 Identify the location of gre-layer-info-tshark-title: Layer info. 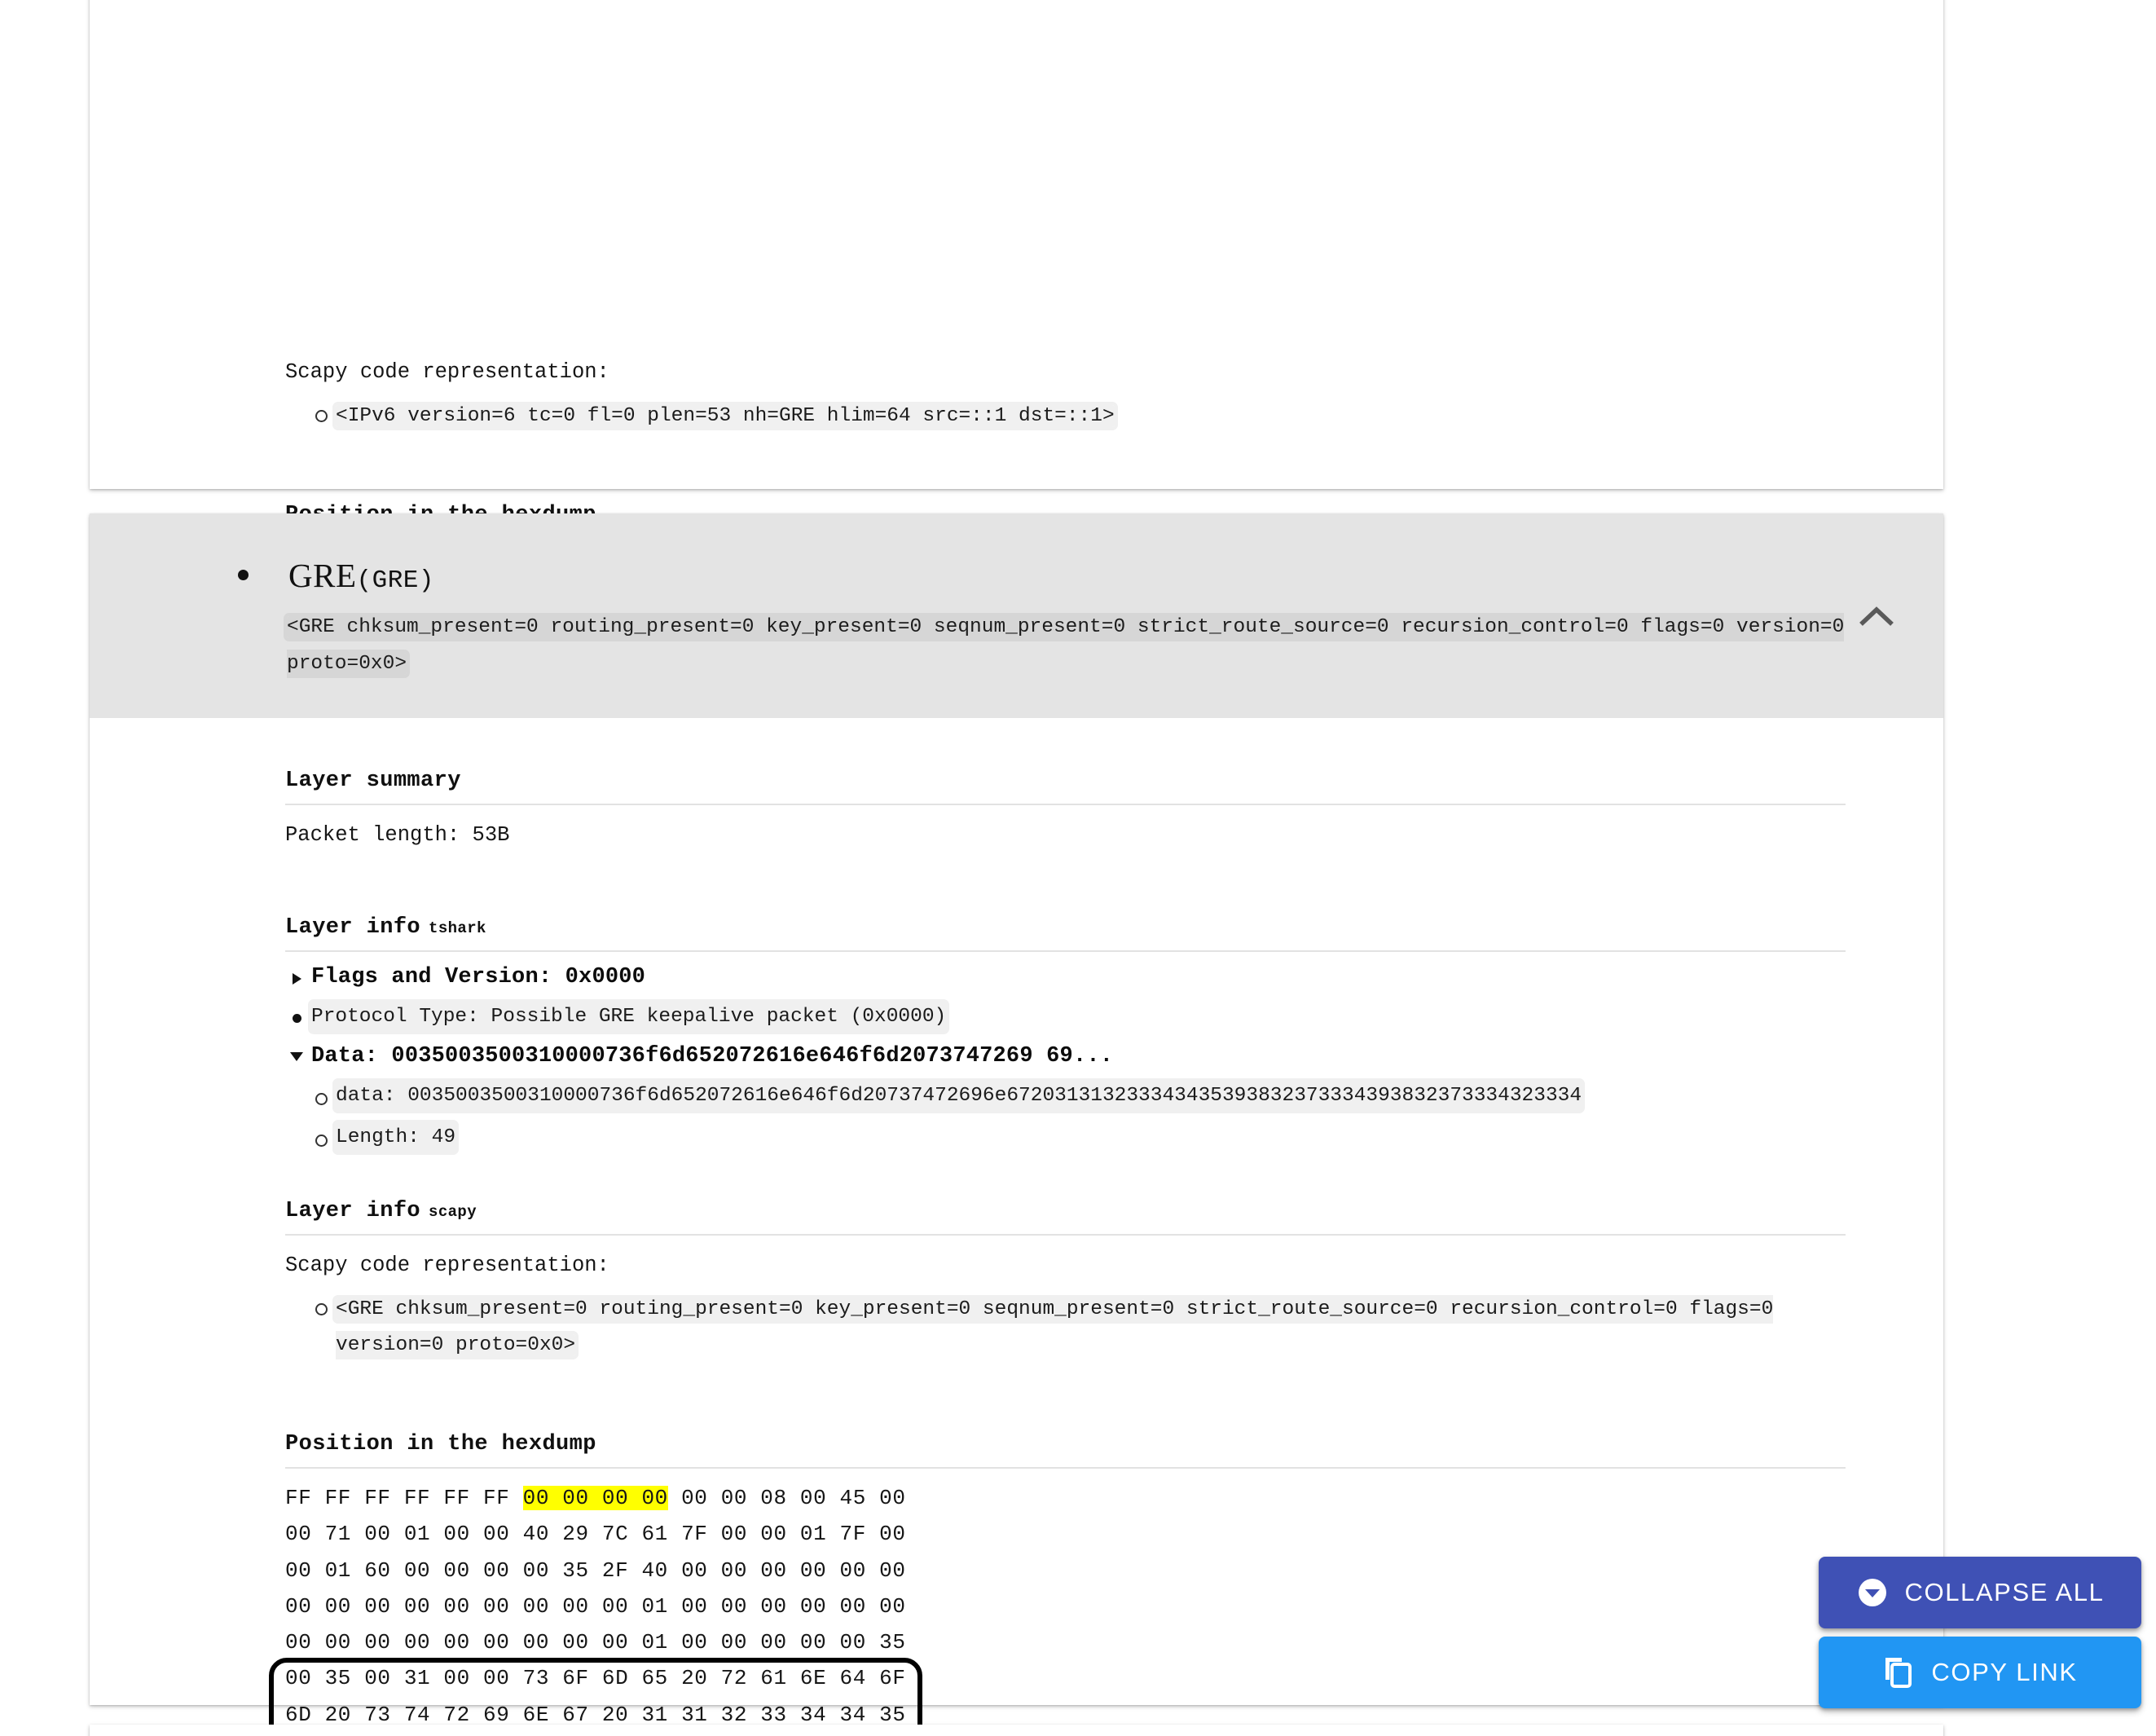
(353, 927).